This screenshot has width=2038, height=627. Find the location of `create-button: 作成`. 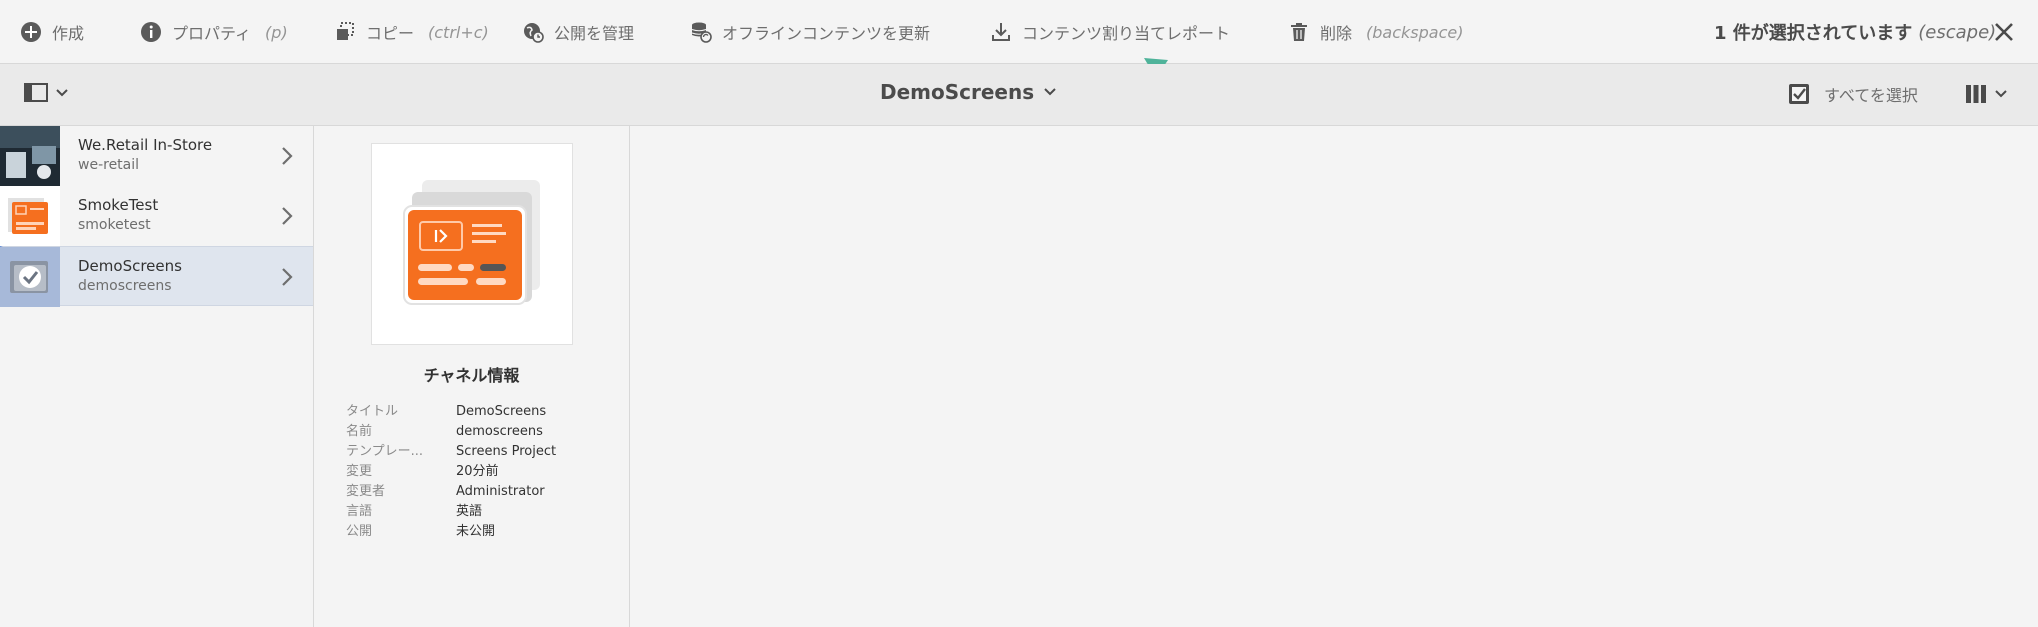

create-button: 作成 is located at coordinates (52, 32).